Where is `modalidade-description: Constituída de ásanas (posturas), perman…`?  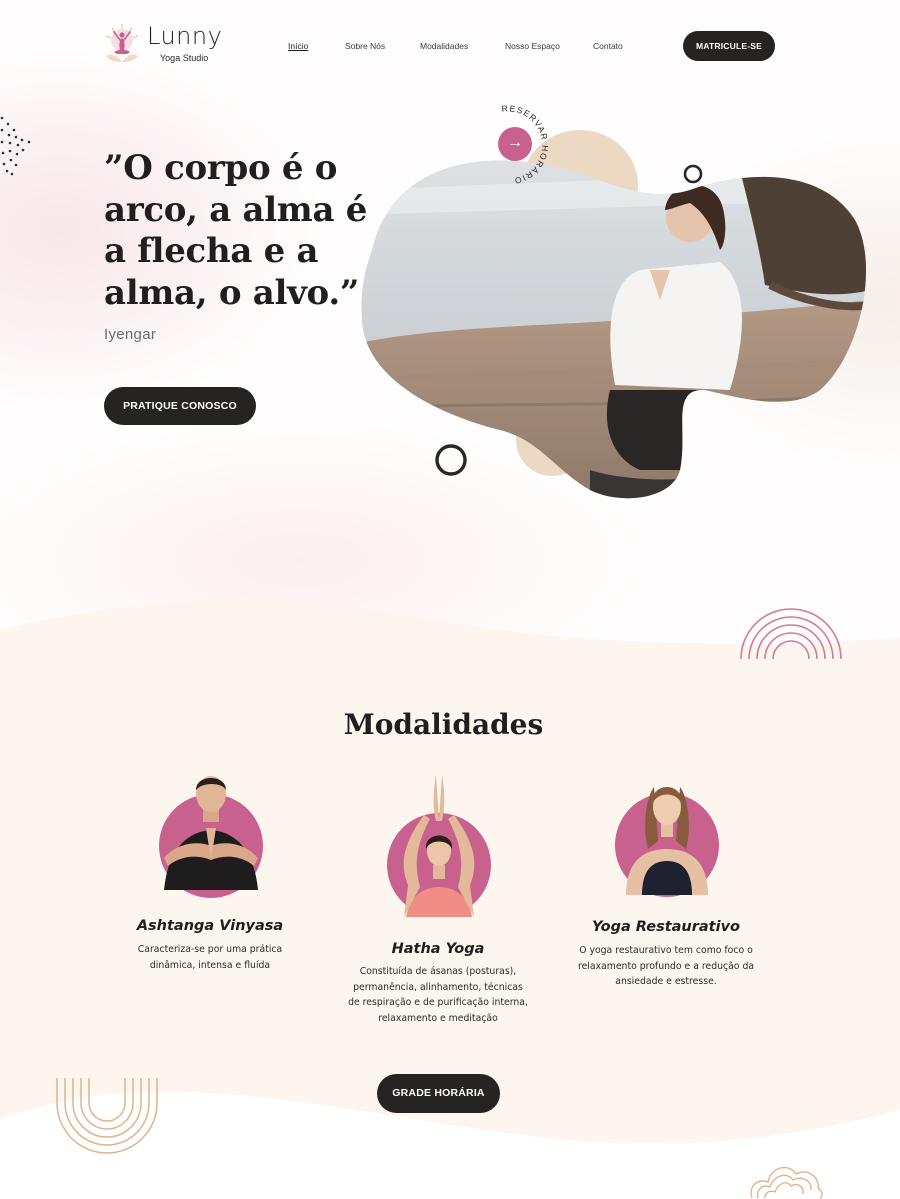
modalidade-description: Constituída de ásanas (posturas), perman… is located at coordinates (438, 995).